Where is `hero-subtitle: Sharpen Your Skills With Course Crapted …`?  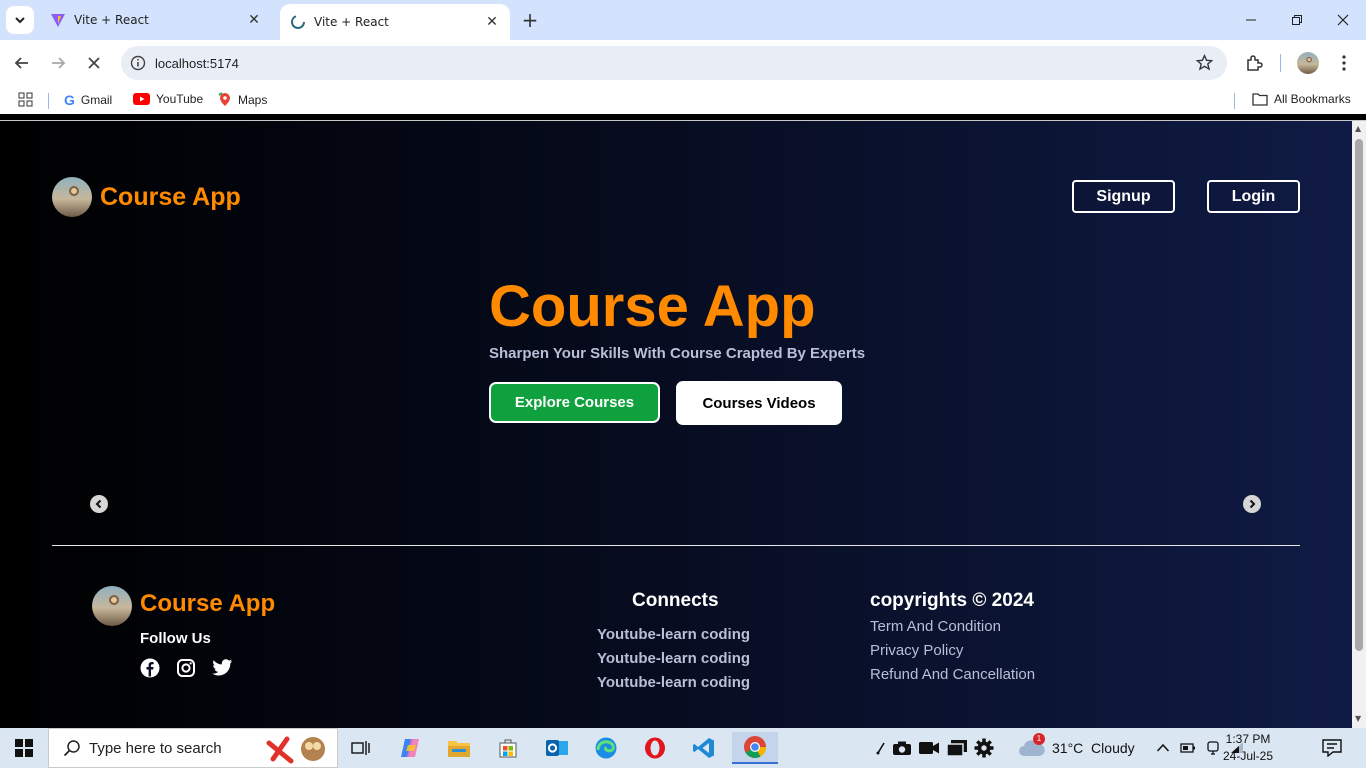 hero-subtitle: Sharpen Your Skills With Course Crapted … is located at coordinates (677, 353).